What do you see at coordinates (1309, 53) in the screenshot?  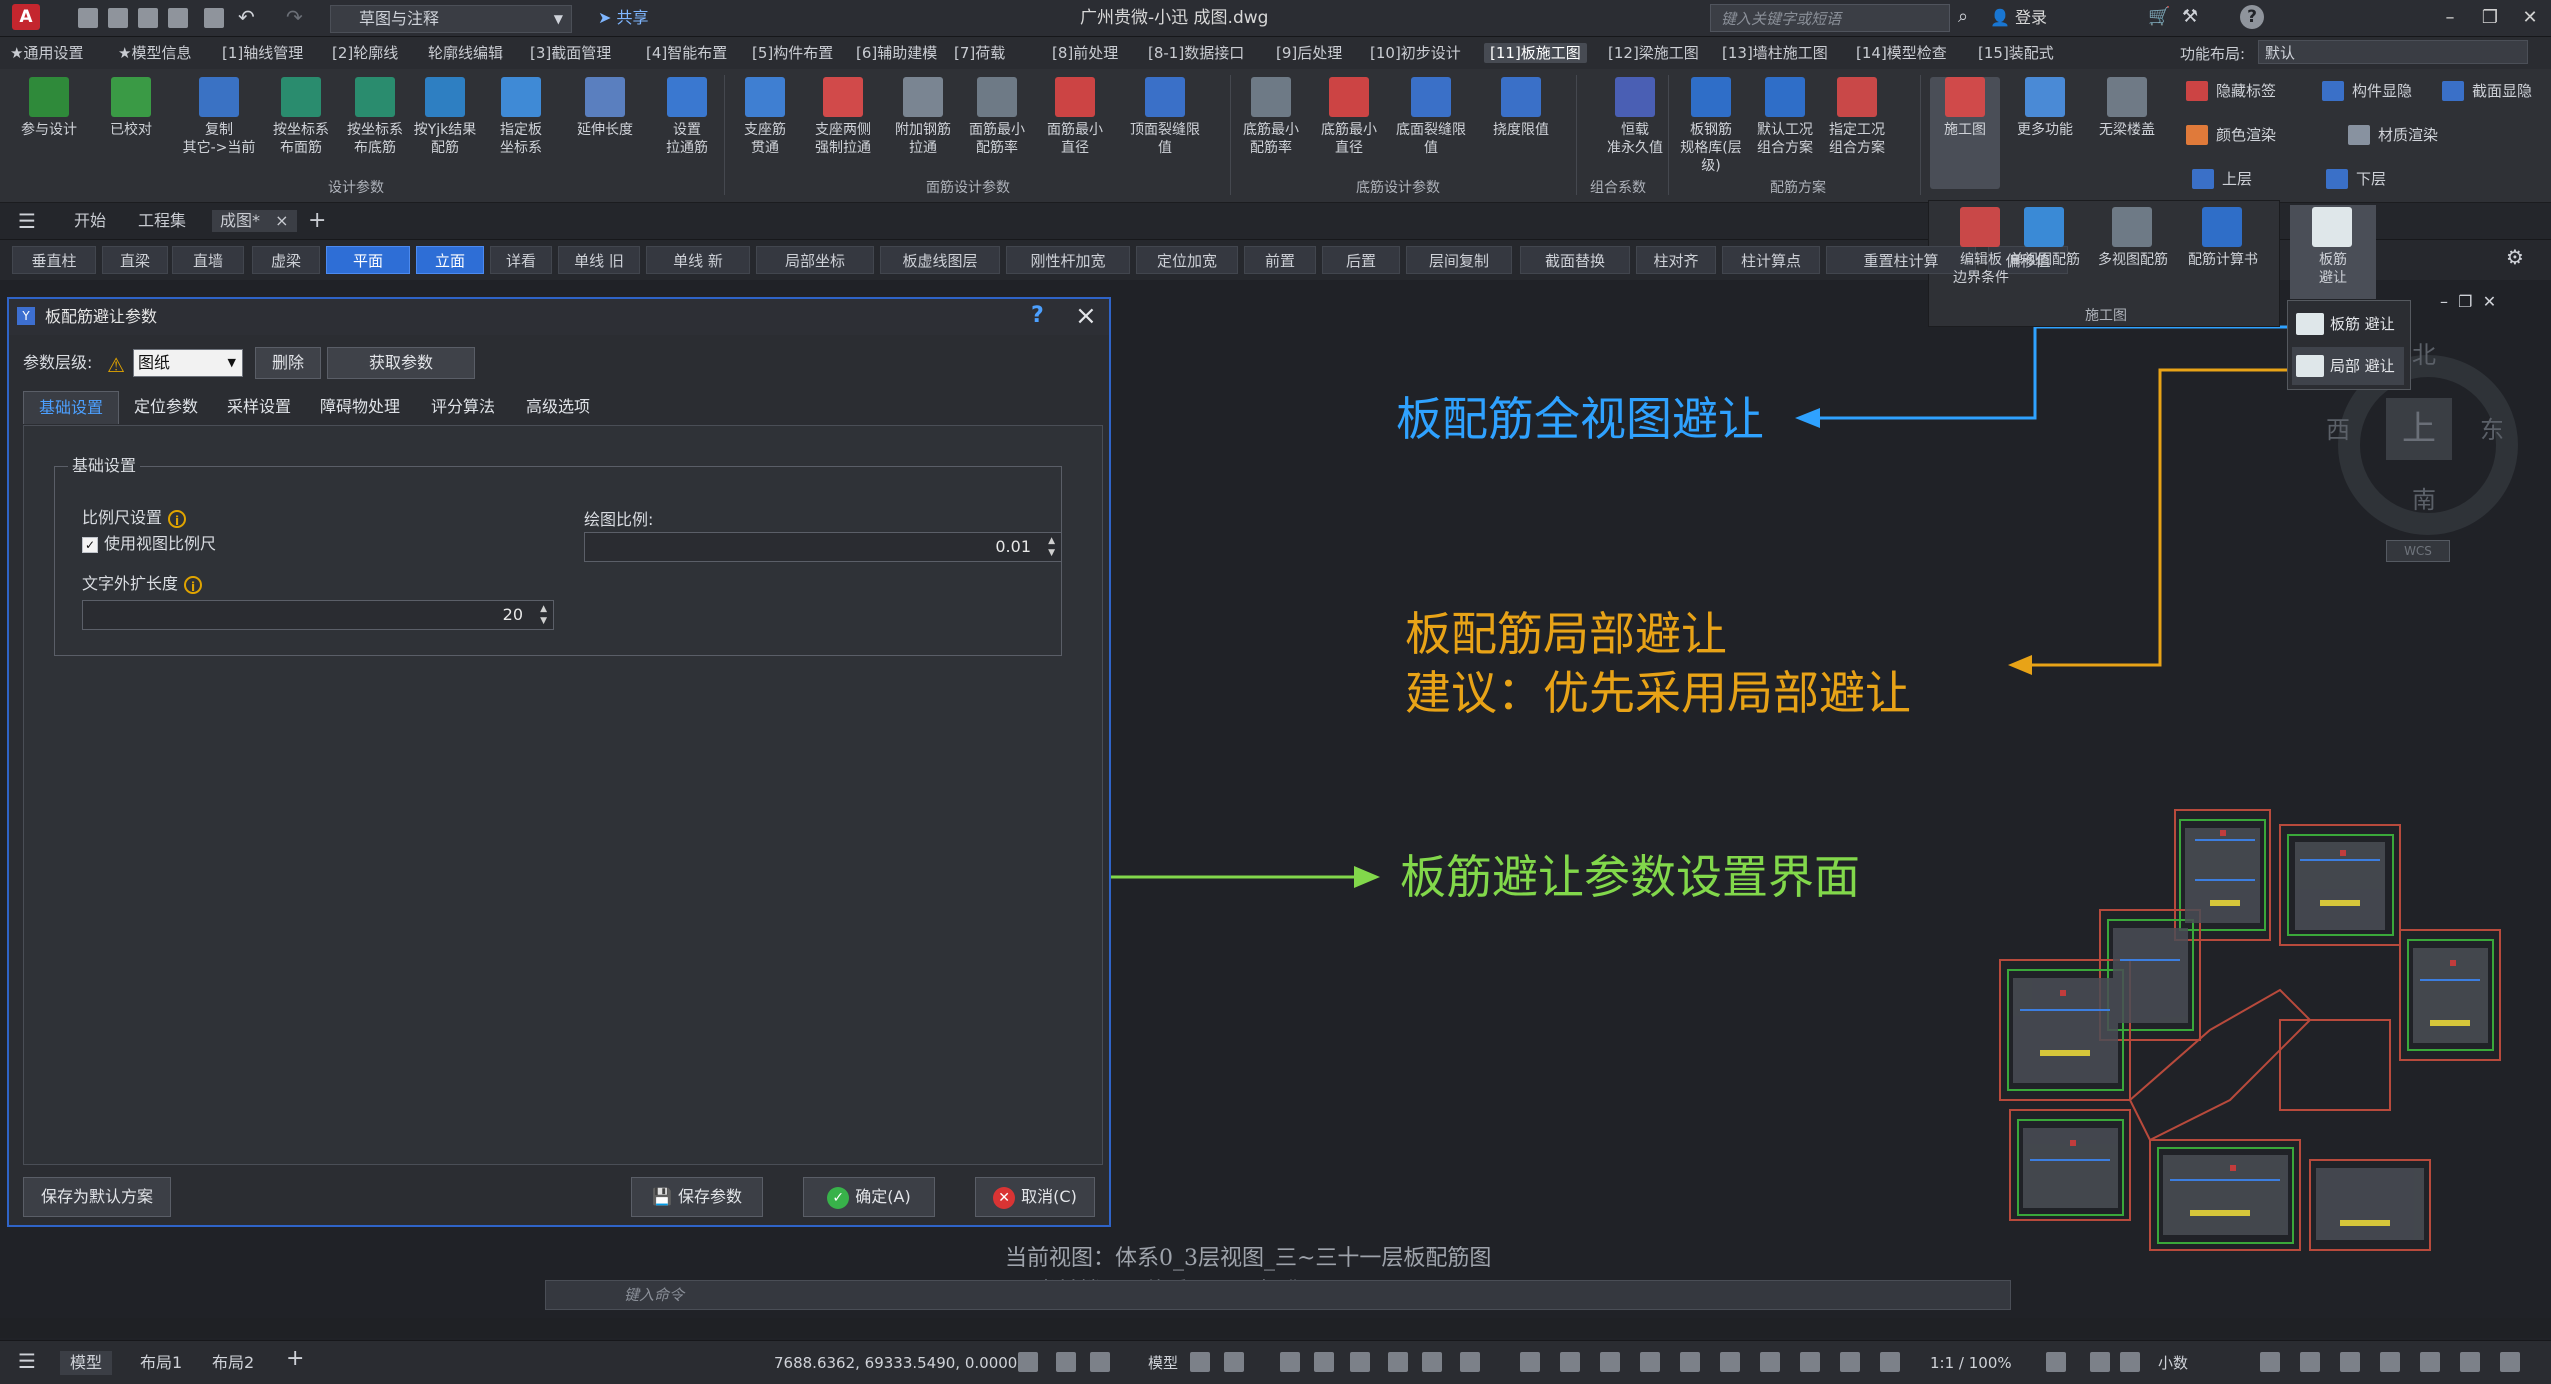 I see `ribbon-tab-12: [9]后处理` at bounding box center [1309, 53].